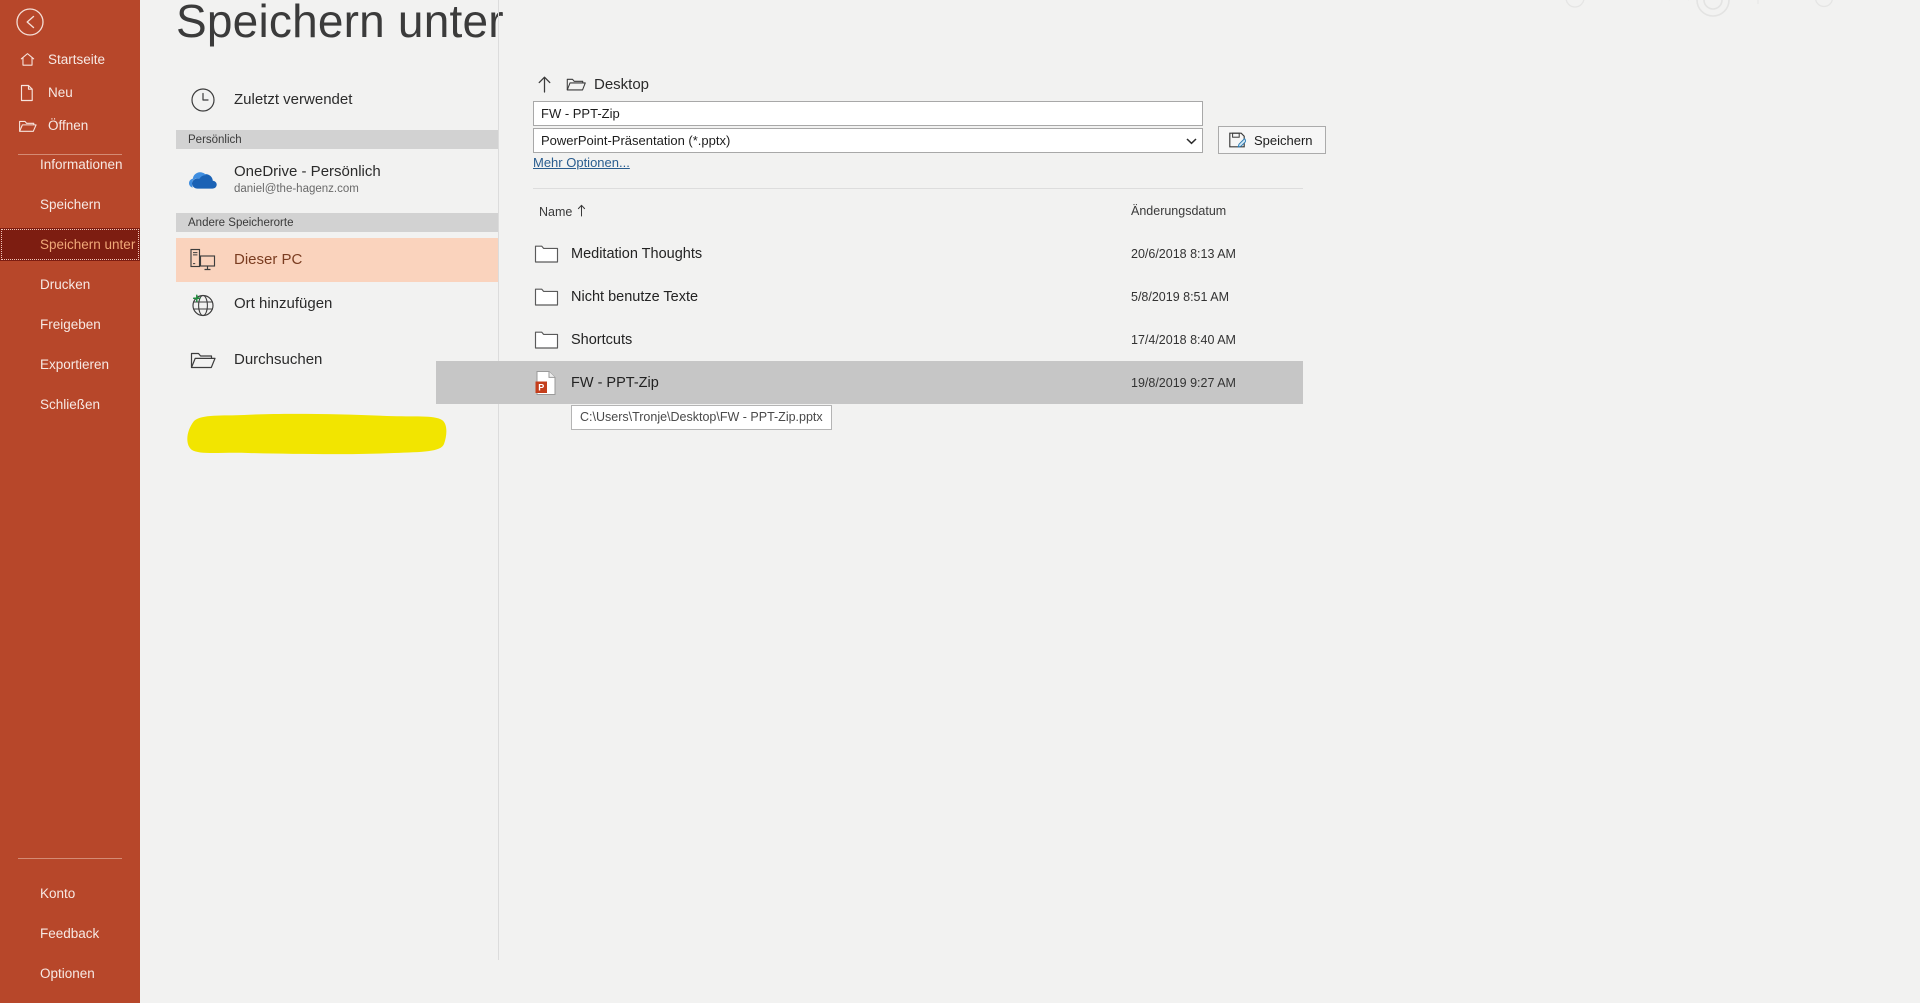 The width and height of the screenshot is (1920, 1003). I want to click on sidebar-item-label: Schließen, so click(70, 404).